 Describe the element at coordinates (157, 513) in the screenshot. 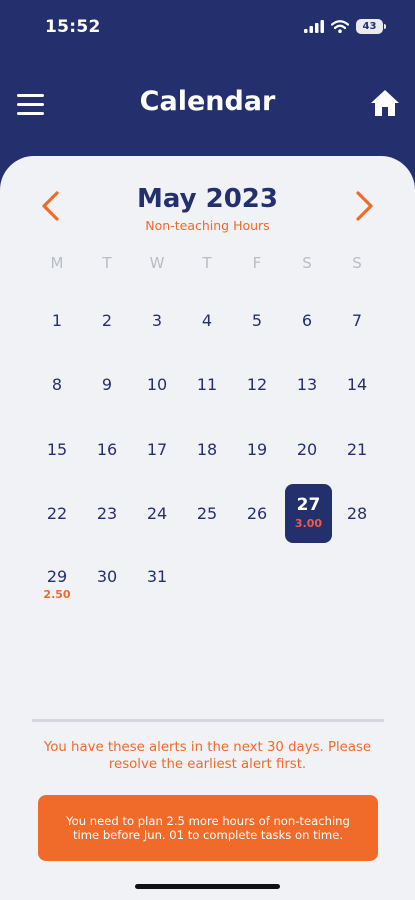

I see `calendar-day: 24` at that location.